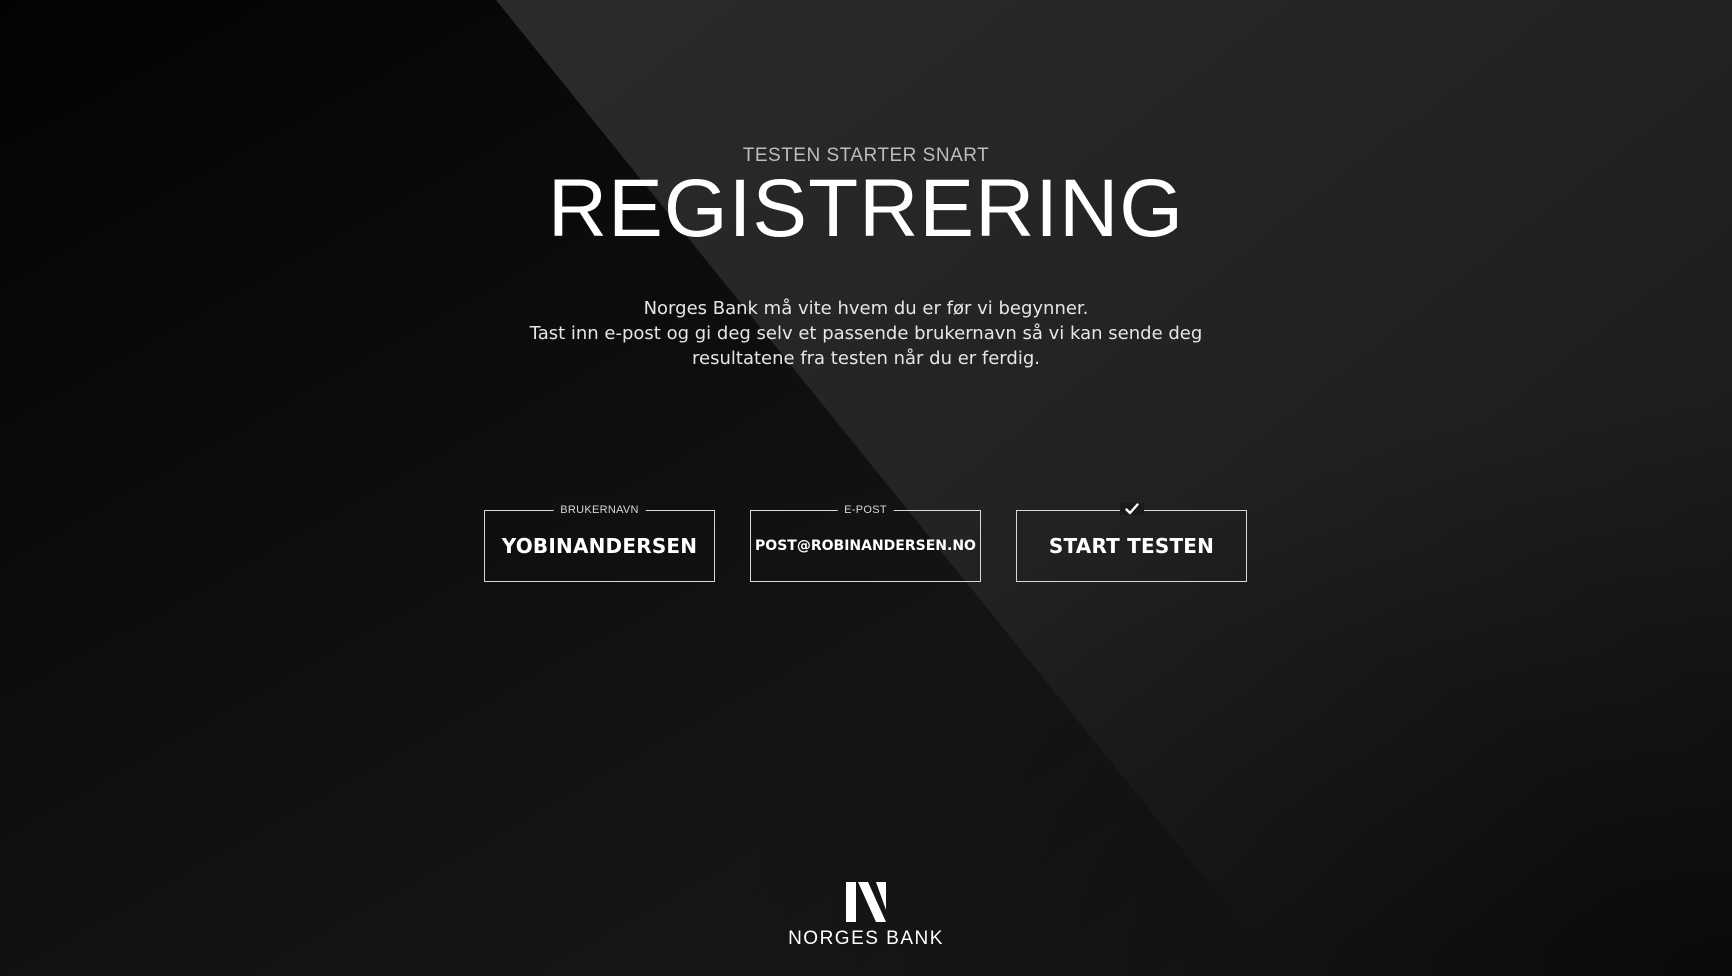 This screenshot has height=976, width=1732. I want to click on start-test-button: START TESTEN, so click(1131, 542).